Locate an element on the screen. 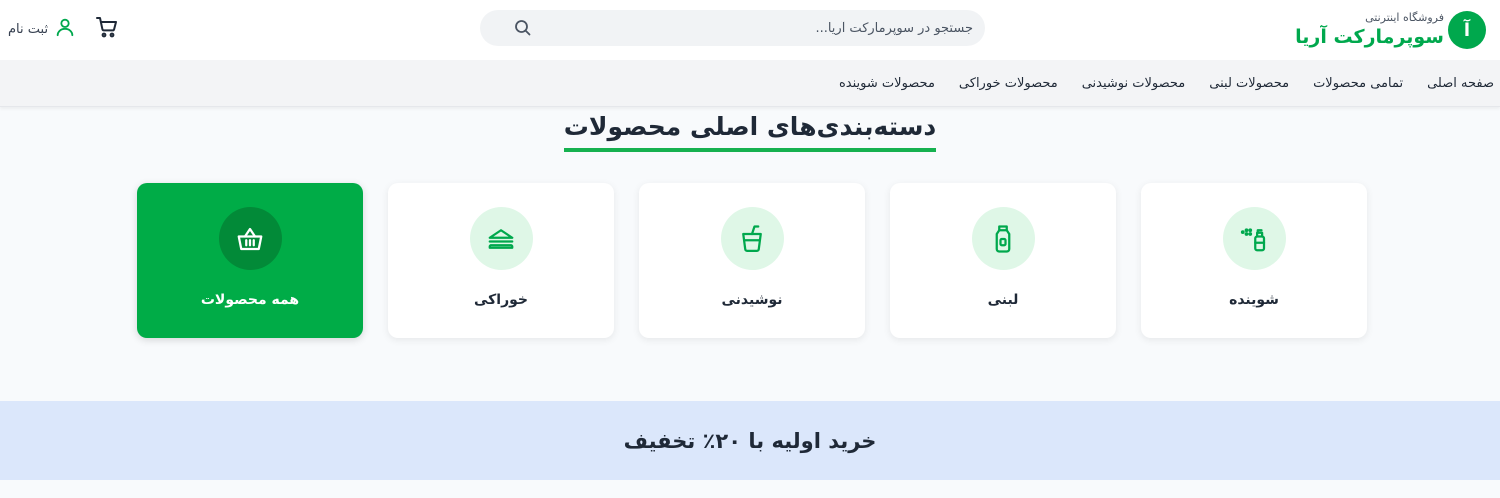 This screenshot has height=498, width=1500. promo-text: خرید اولیه با ۲۰٪ تخفیف is located at coordinates (750, 440).